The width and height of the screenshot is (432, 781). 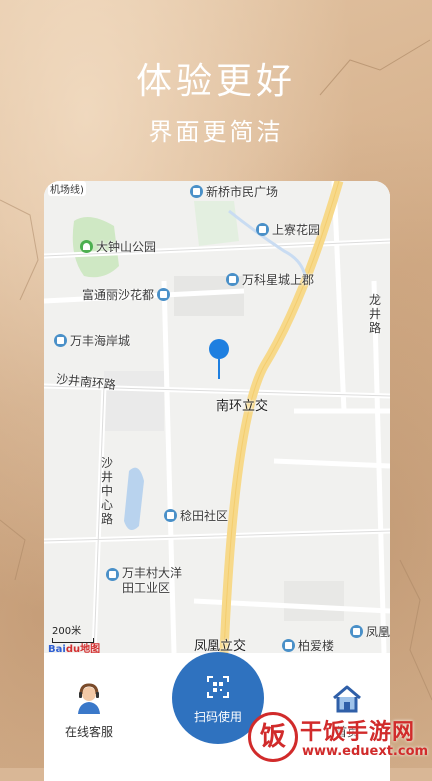 What do you see at coordinates (88, 732) in the screenshot?
I see `tab-label: 在线客服` at bounding box center [88, 732].